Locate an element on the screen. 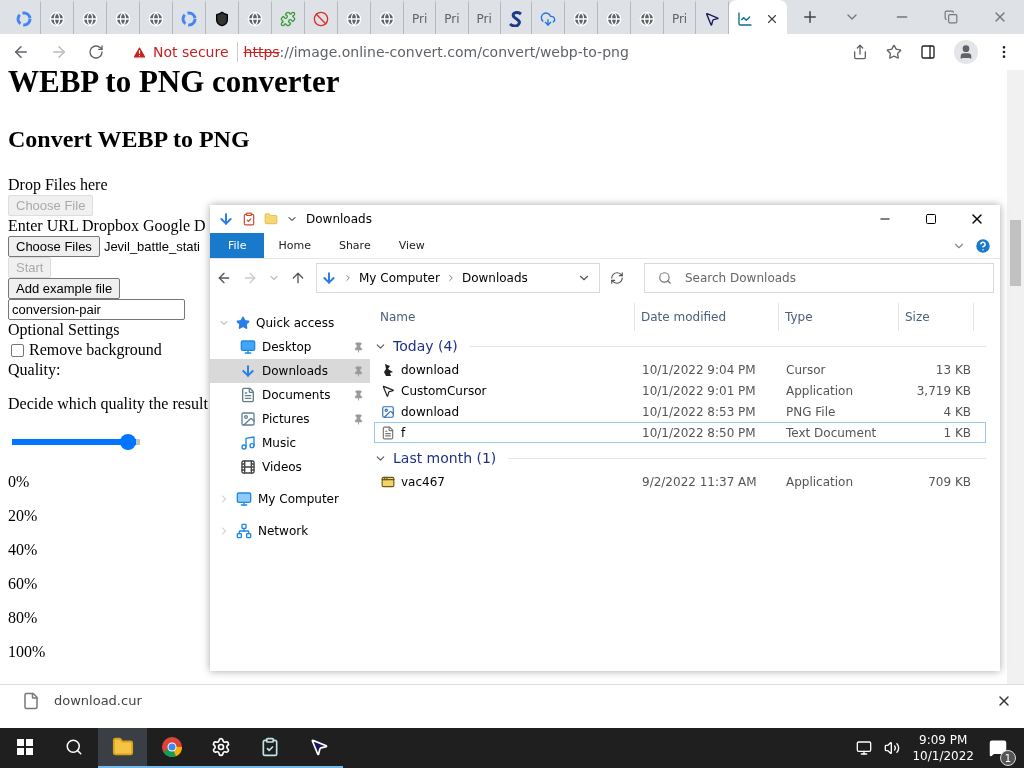 Image resolution: width=1024 pixels, height=768 pixels. column-header: Date modified is located at coordinates (707, 317).